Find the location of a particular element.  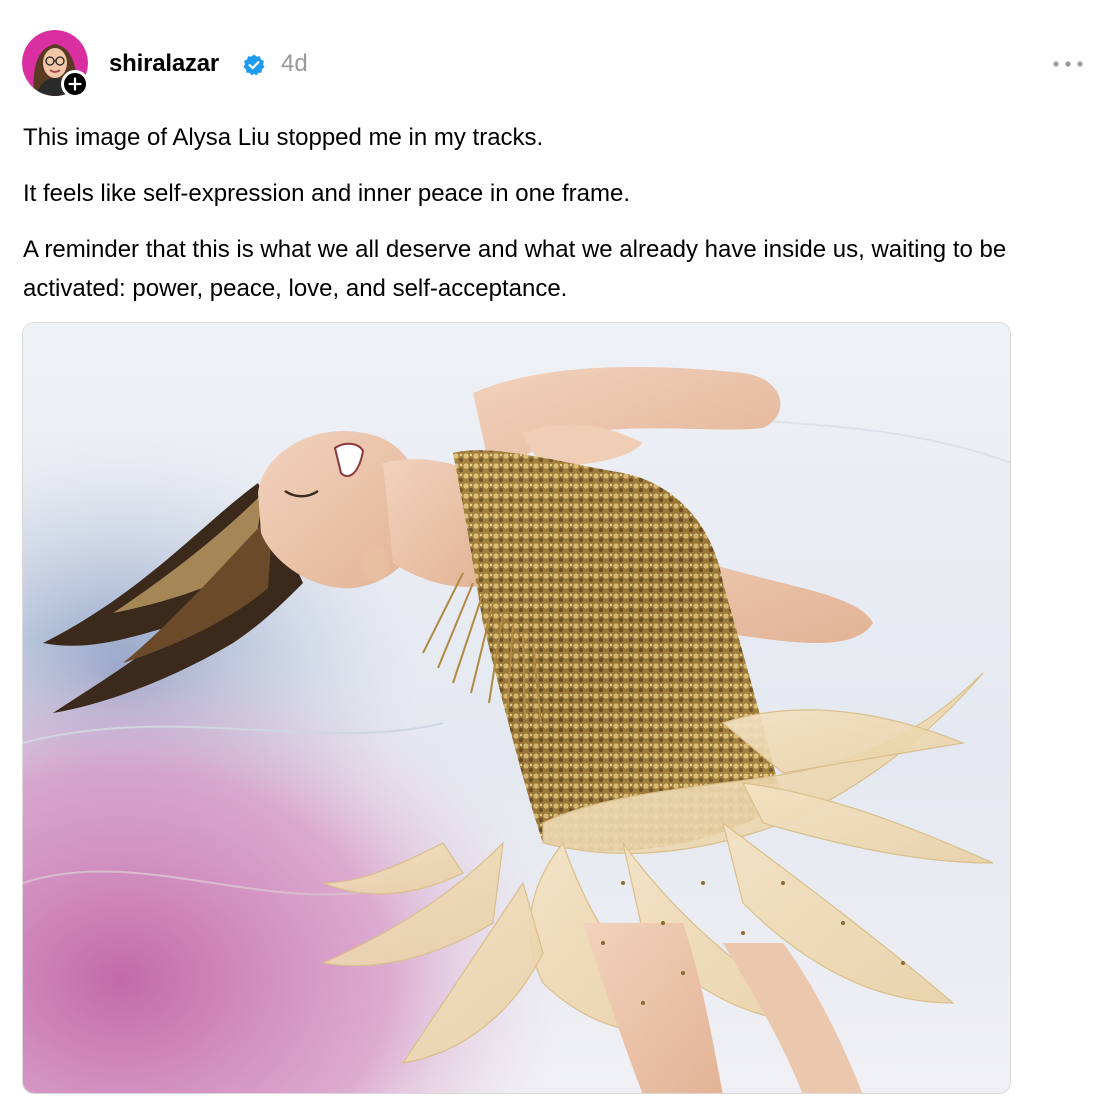

author-username: shiralazar is located at coordinates (164, 64).